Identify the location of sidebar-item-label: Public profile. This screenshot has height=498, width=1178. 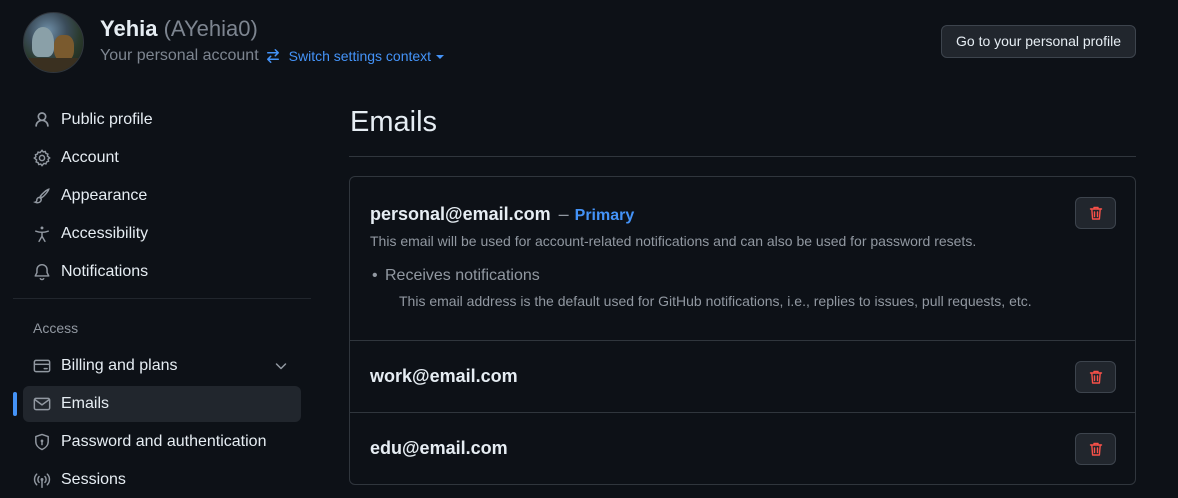
(107, 119).